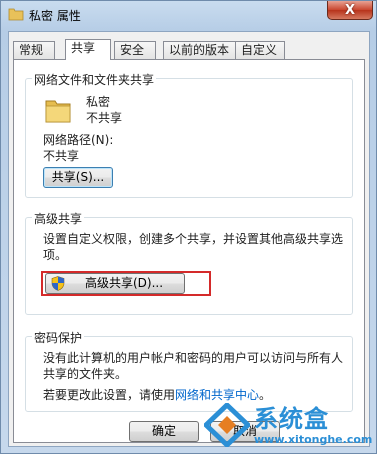 The image size is (377, 454). What do you see at coordinates (164, 431) in the screenshot?
I see `ok-button: 确定` at bounding box center [164, 431].